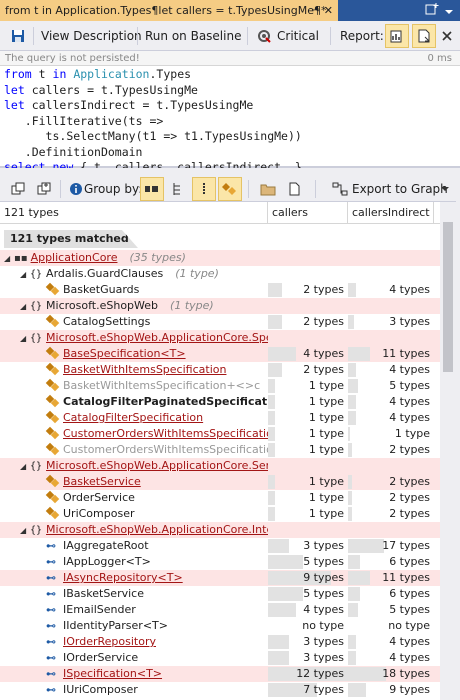 The height and width of the screenshot is (700, 460). What do you see at coordinates (328, 10) in the screenshot?
I see `close-tab-icon: ✕` at bounding box center [328, 10].